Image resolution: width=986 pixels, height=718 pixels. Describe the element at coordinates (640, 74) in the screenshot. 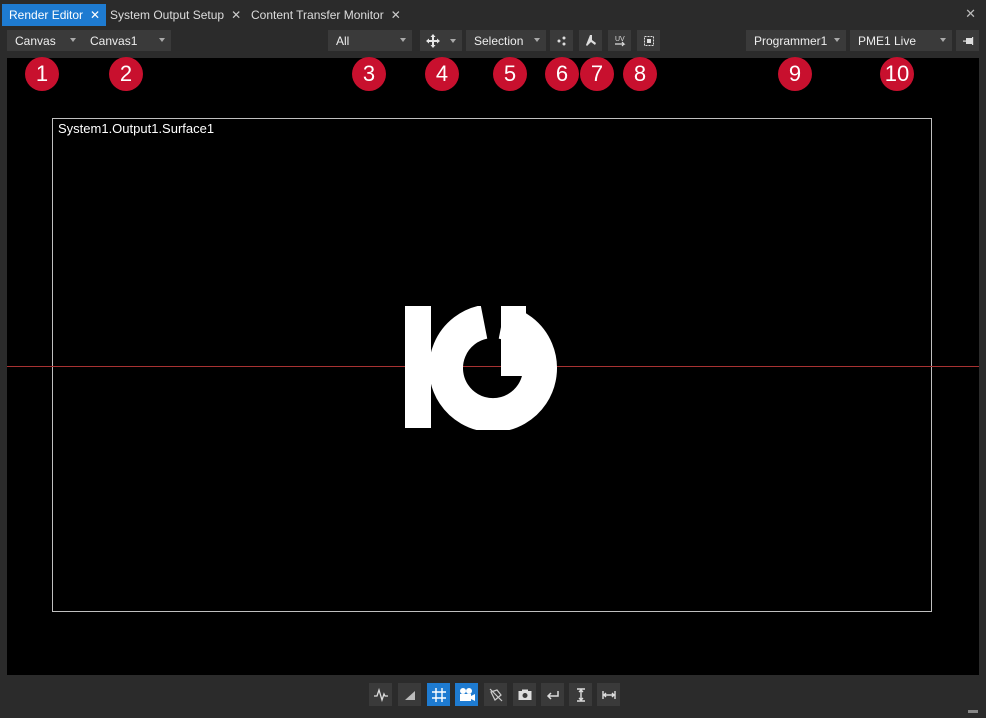

I see `callout-badge-8: 8` at that location.